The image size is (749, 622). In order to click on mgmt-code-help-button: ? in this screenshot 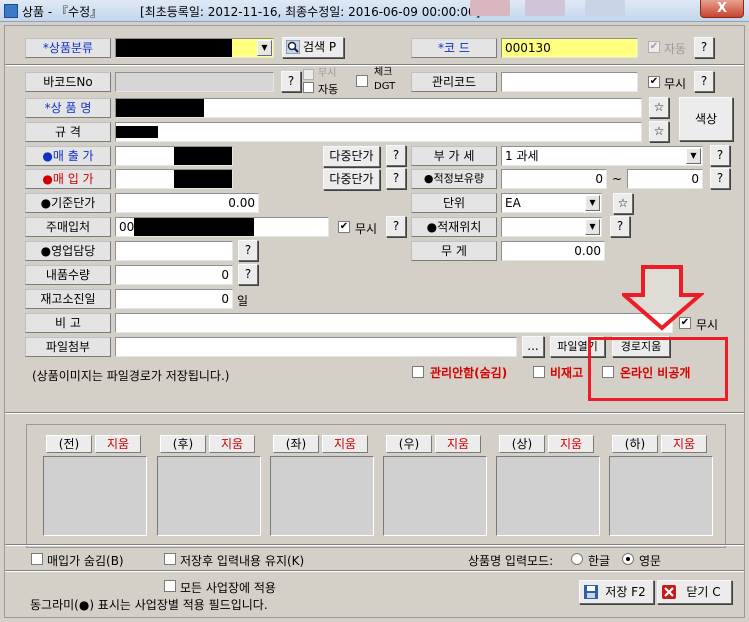, I will do `click(704, 81)`.